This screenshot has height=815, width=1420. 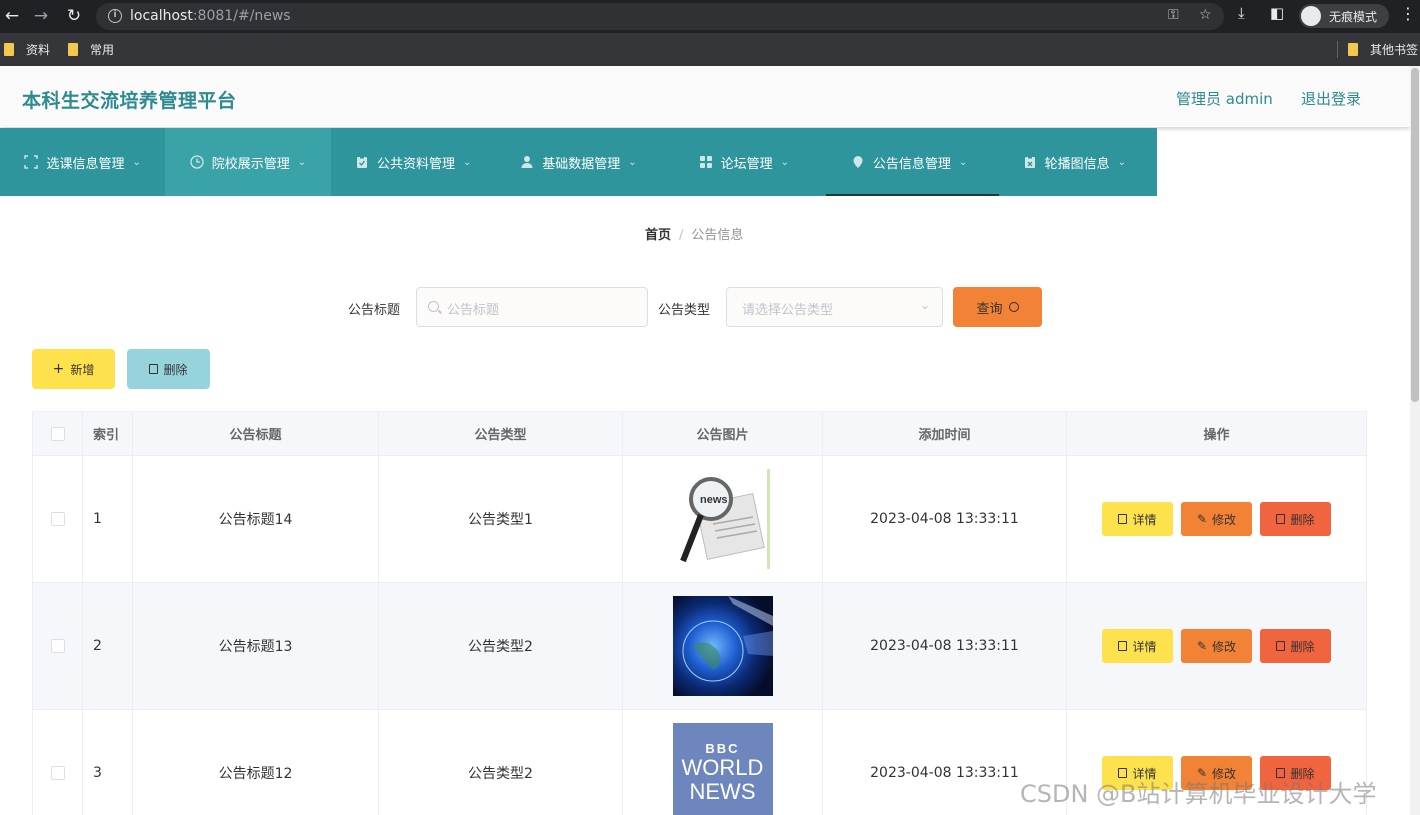 I want to click on add-button: + 新增, so click(x=73, y=369).